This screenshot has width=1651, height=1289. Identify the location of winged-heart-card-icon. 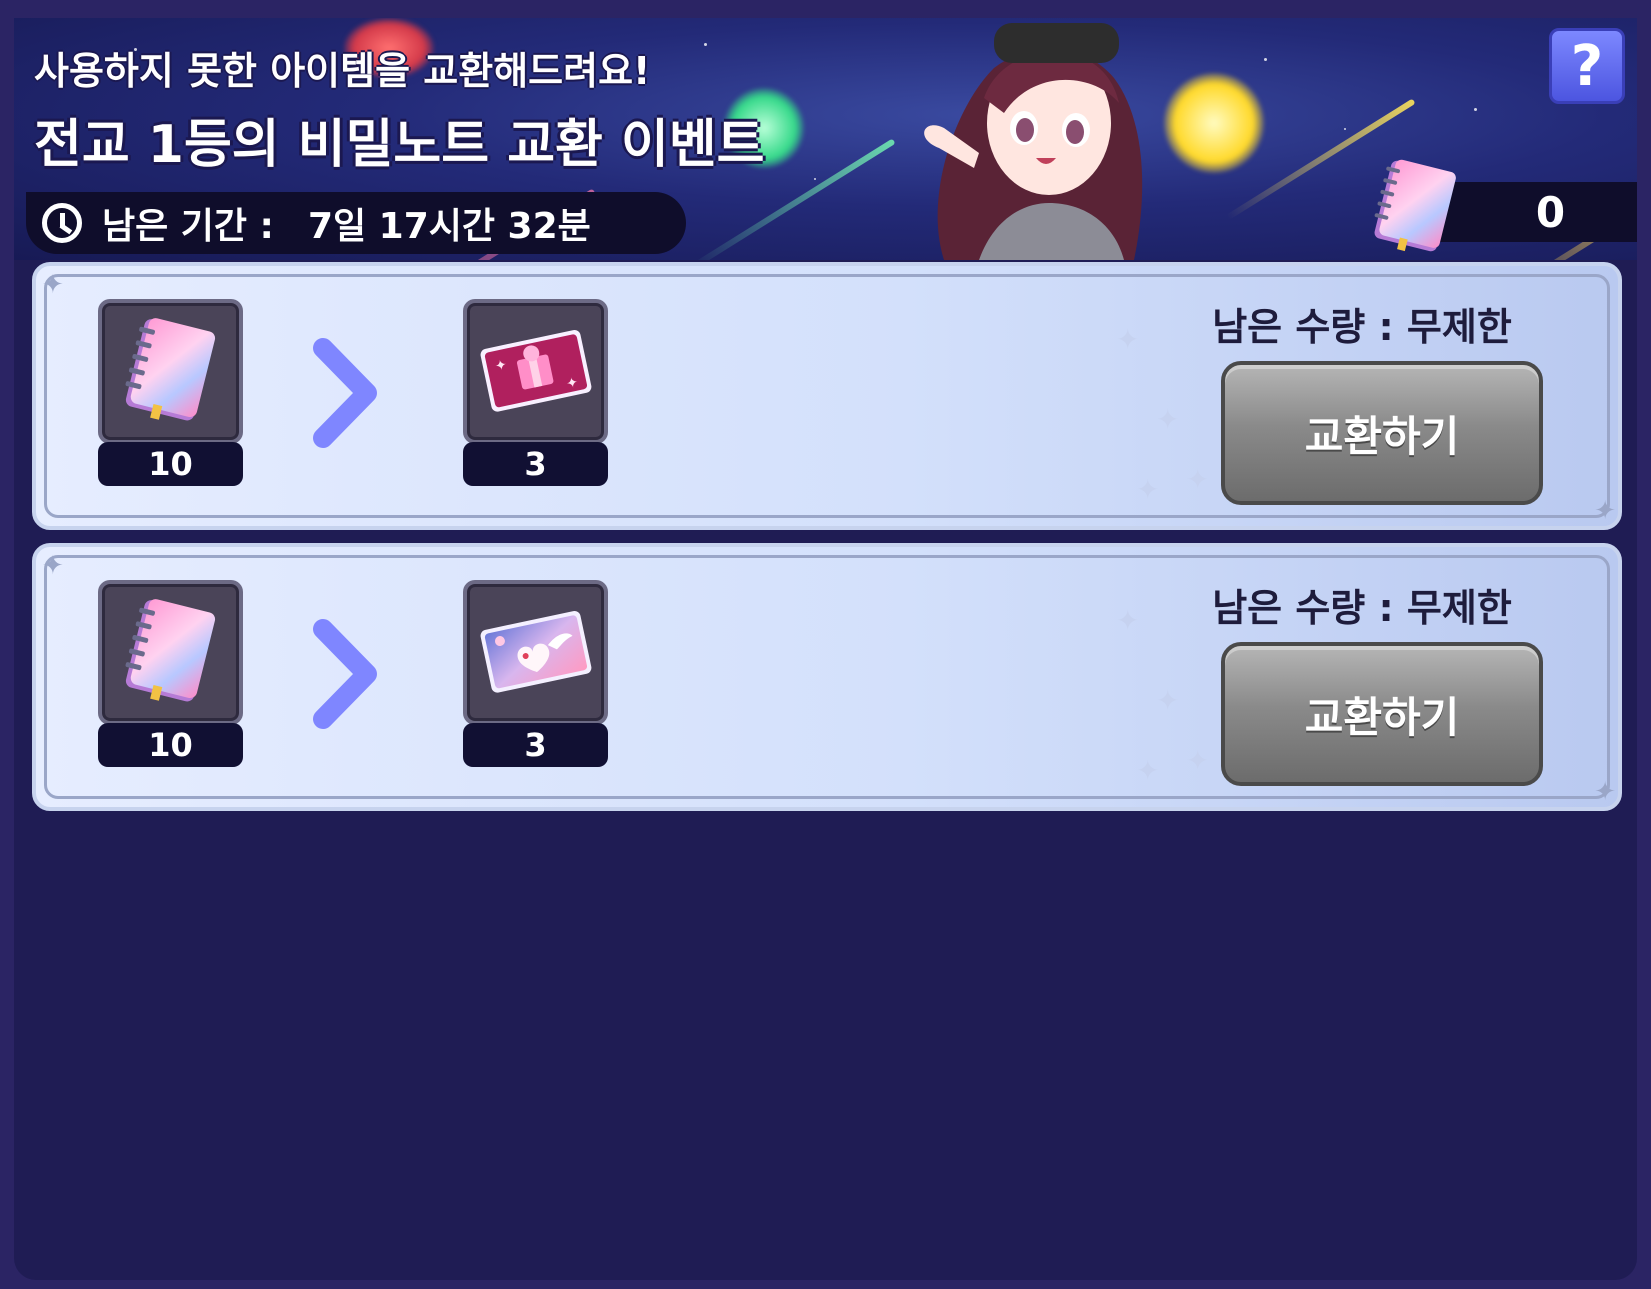
(536, 652).